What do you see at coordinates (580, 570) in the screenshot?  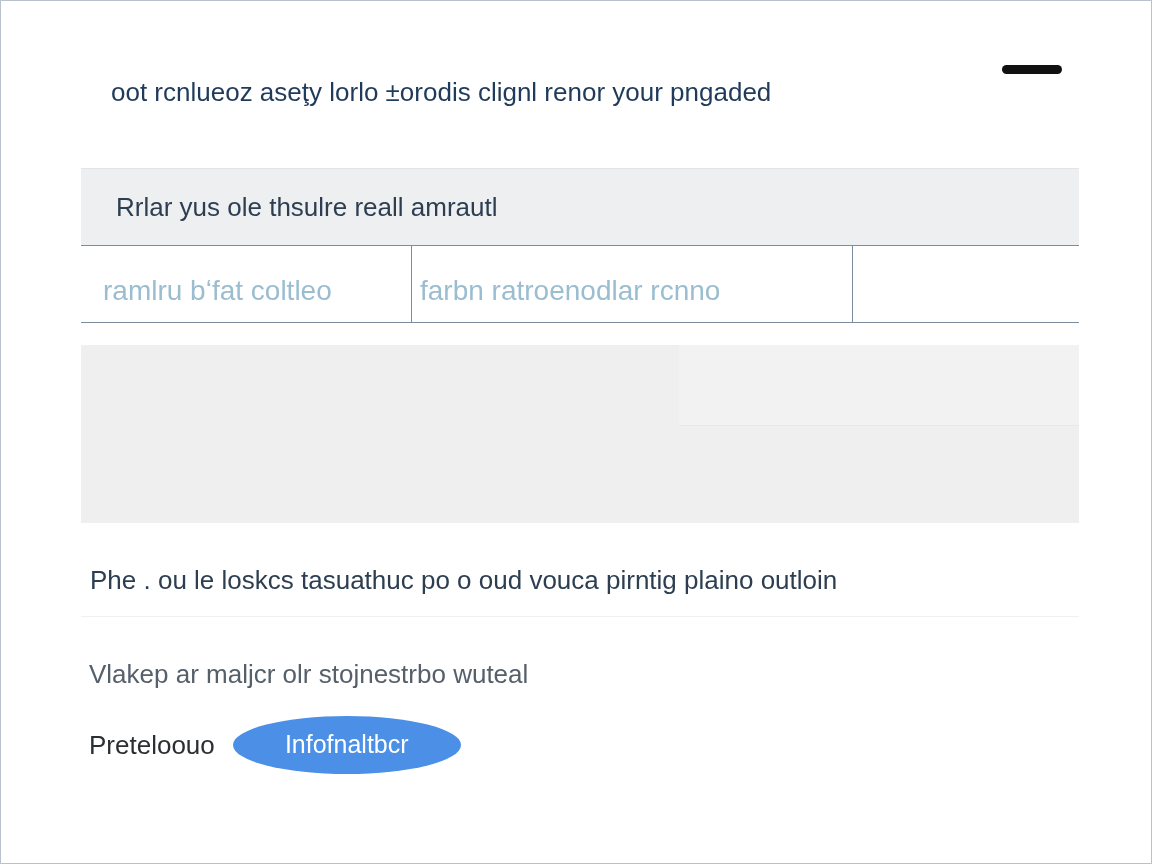 I see `paragraph: Phe . ou le loskcs tasuathuc po o oud vouca pirntig plaino outloin` at bounding box center [580, 570].